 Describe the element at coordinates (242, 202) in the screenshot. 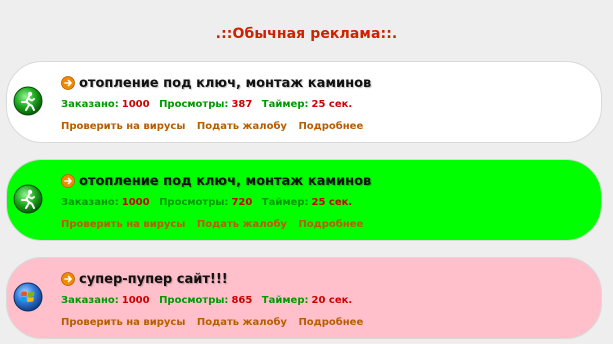

I see `views-value: 720` at that location.